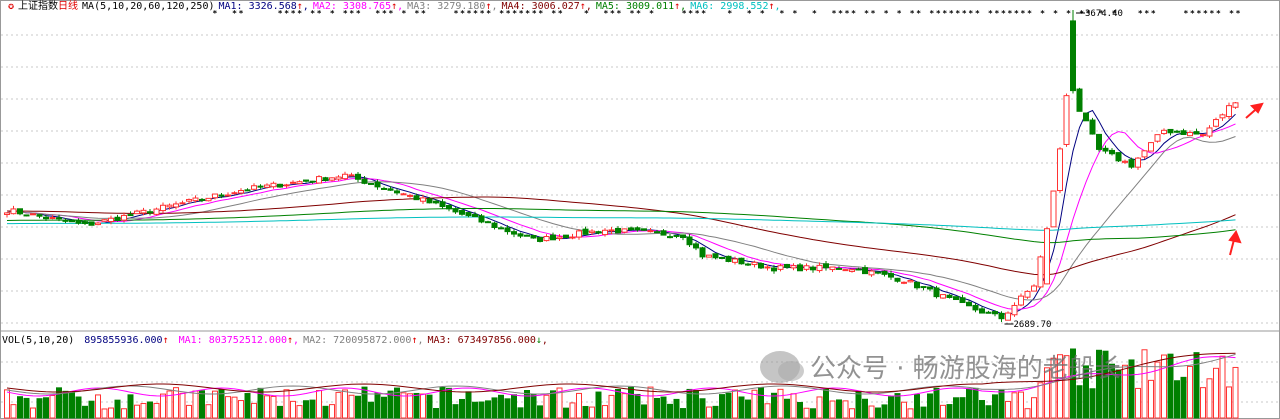 This screenshot has width=1280, height=419. What do you see at coordinates (1254, 110) in the screenshot?
I see `red-arrow-icon` at bounding box center [1254, 110].